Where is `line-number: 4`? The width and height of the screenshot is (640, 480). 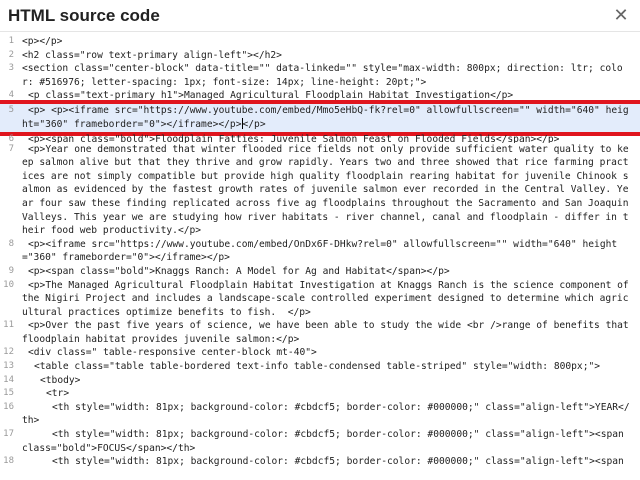 line-number: 4 is located at coordinates (11, 95).